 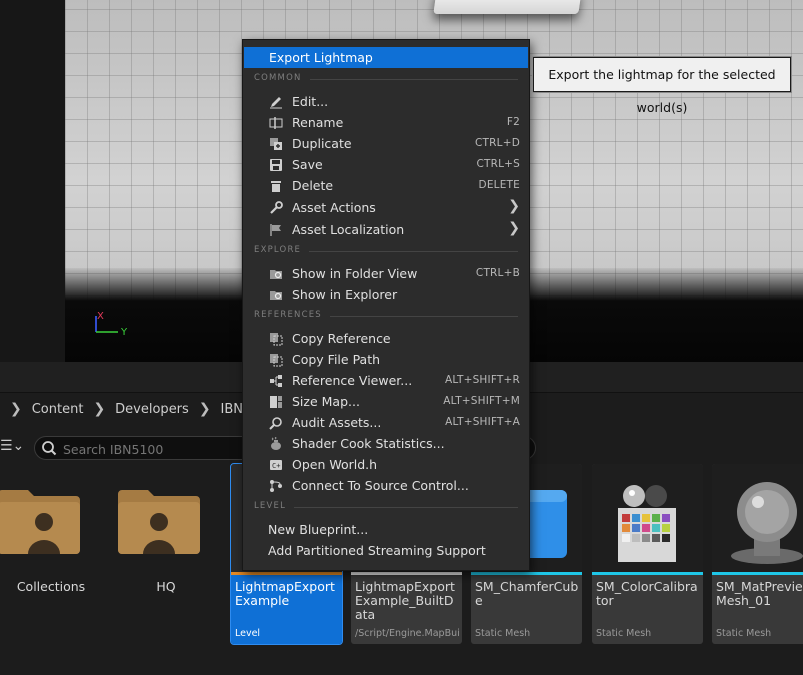 I want to click on menu-item-label: Save, so click(x=307, y=164).